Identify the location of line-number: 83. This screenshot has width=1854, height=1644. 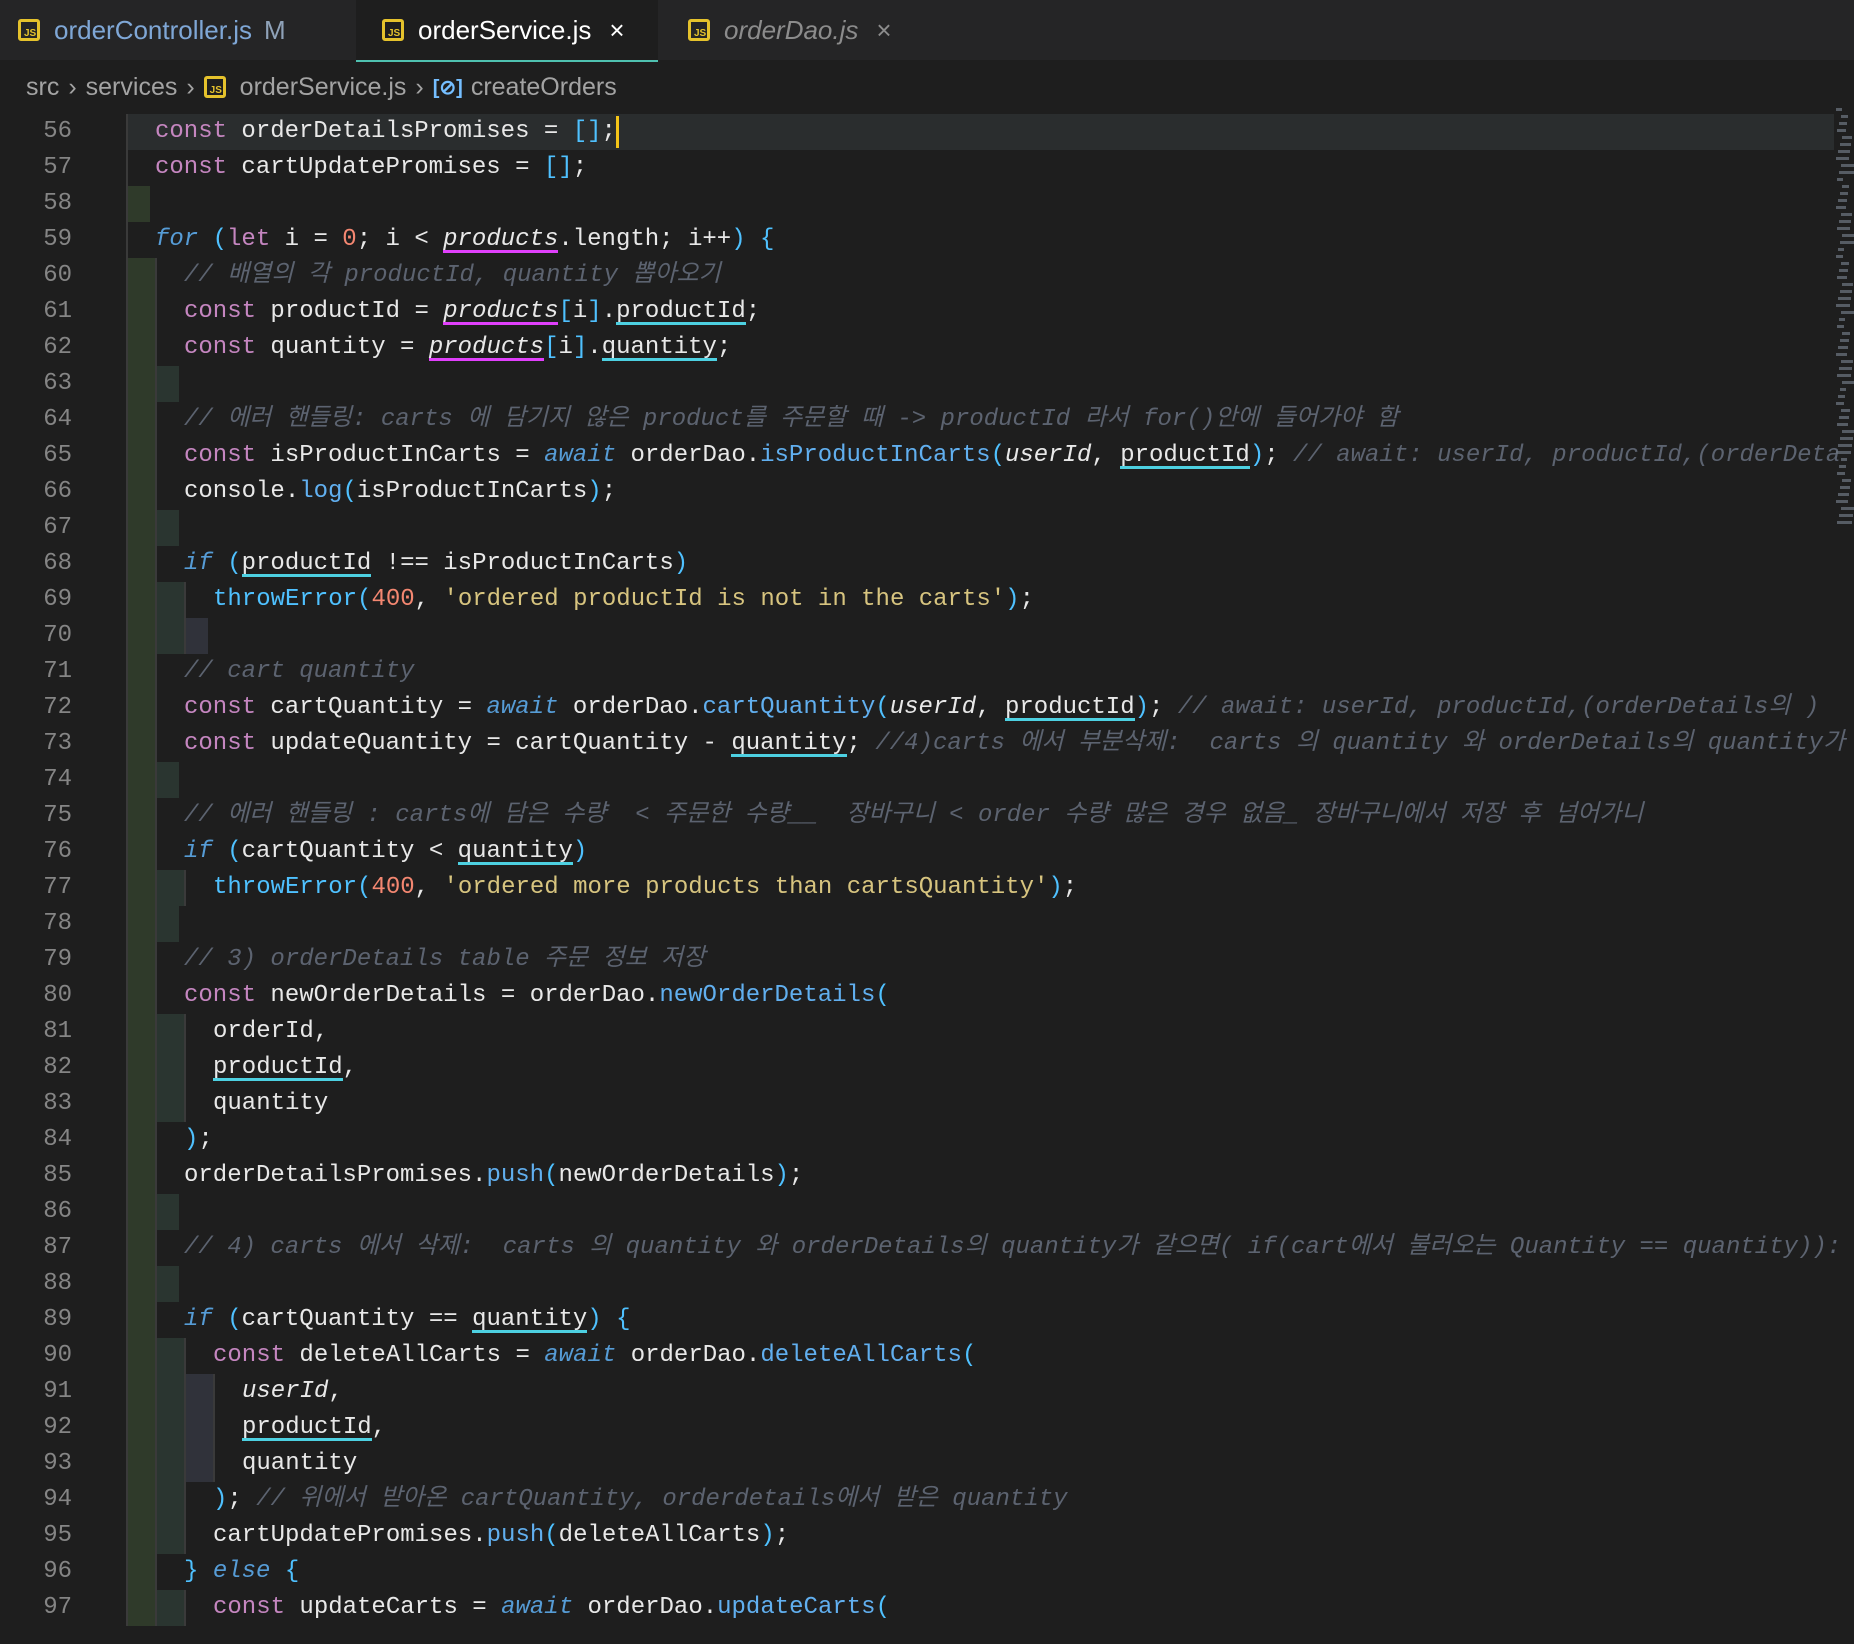
(57, 1103).